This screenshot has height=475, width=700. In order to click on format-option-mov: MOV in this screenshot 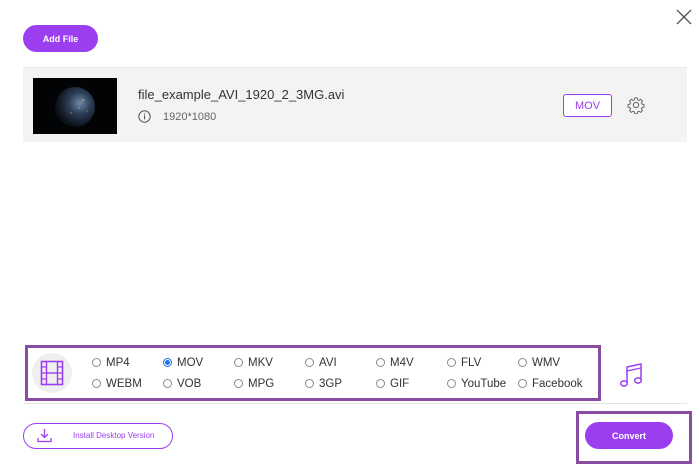, I will do `click(198, 362)`.